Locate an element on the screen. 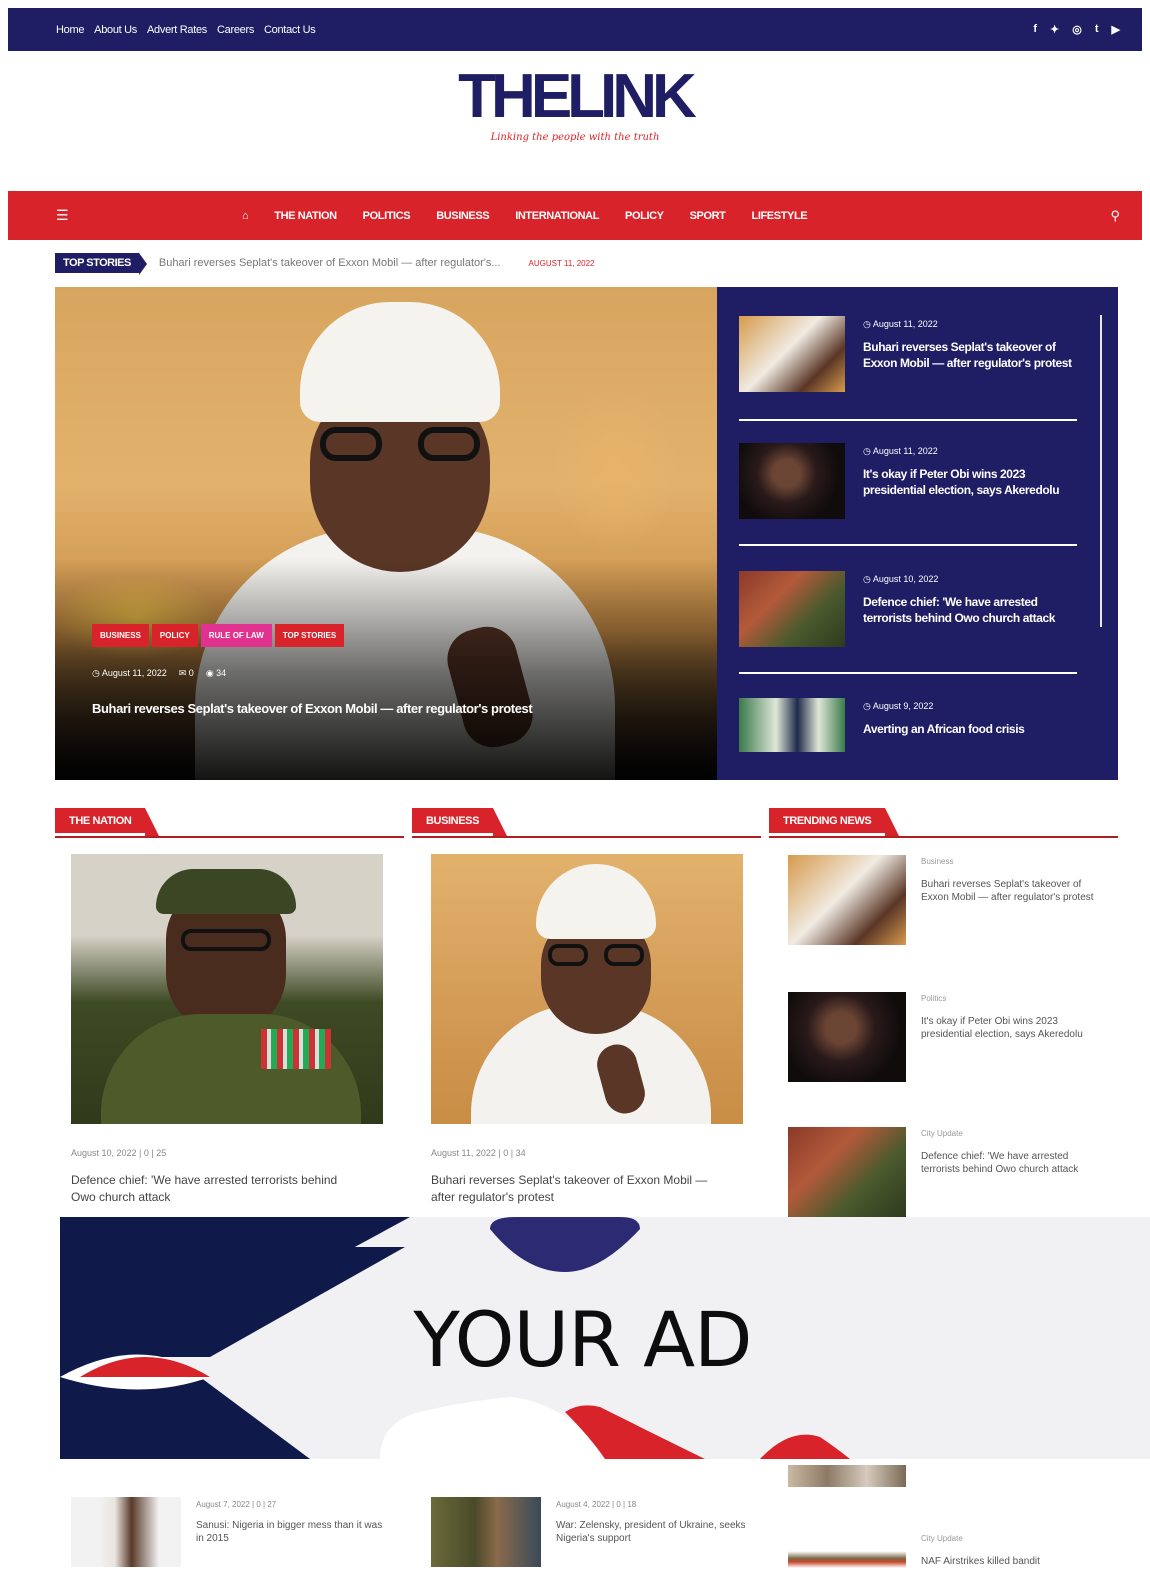 The image size is (1150, 1580). twitter-icon: ✦ is located at coordinates (1054, 29).